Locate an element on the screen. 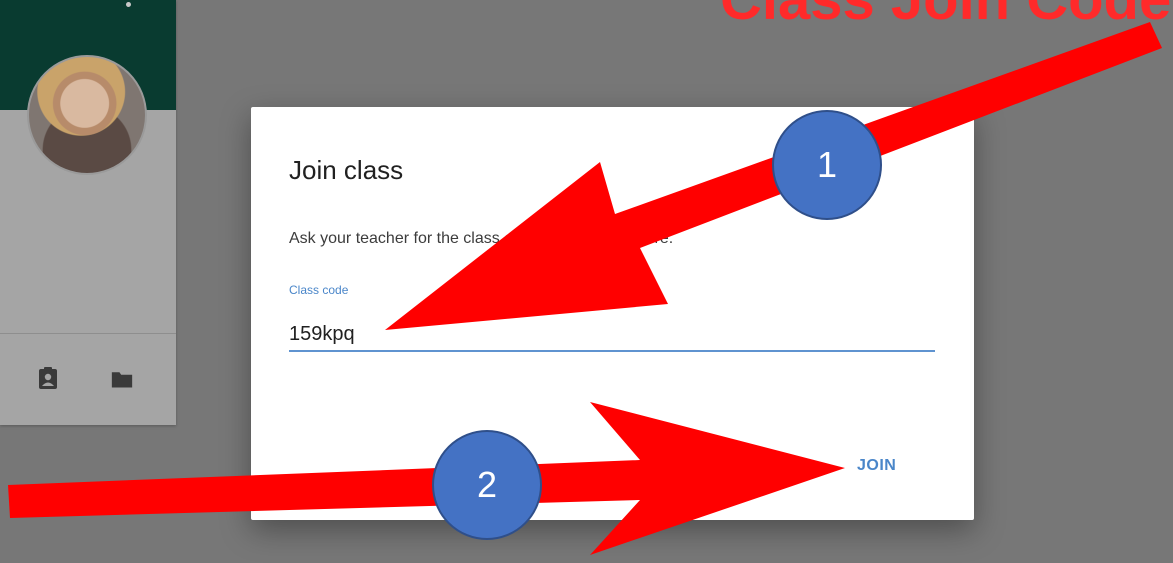 This screenshot has width=1173, height=563. teacher-avatar is located at coordinates (87, 115).